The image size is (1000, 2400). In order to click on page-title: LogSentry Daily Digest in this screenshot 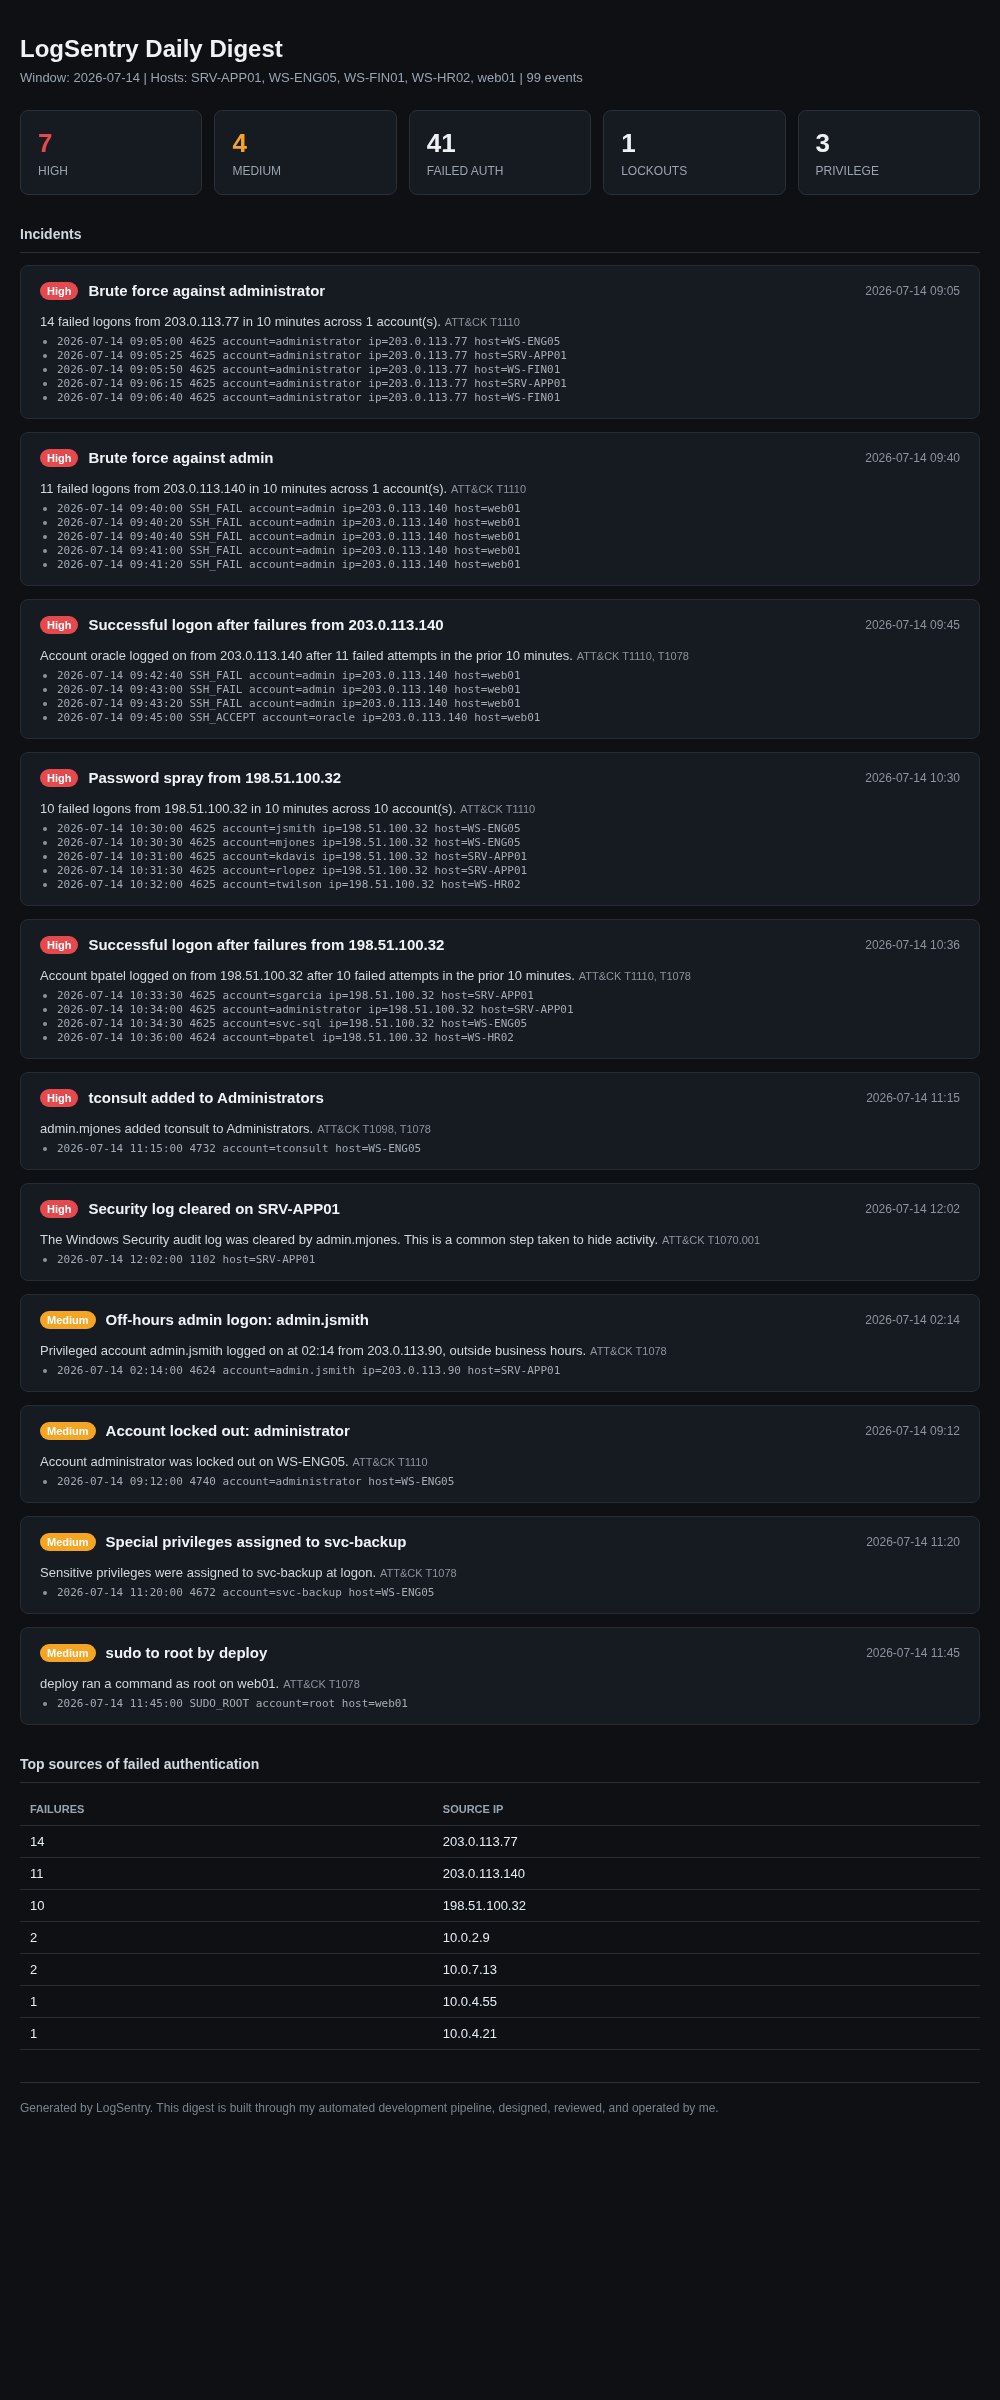, I will do `click(152, 49)`.